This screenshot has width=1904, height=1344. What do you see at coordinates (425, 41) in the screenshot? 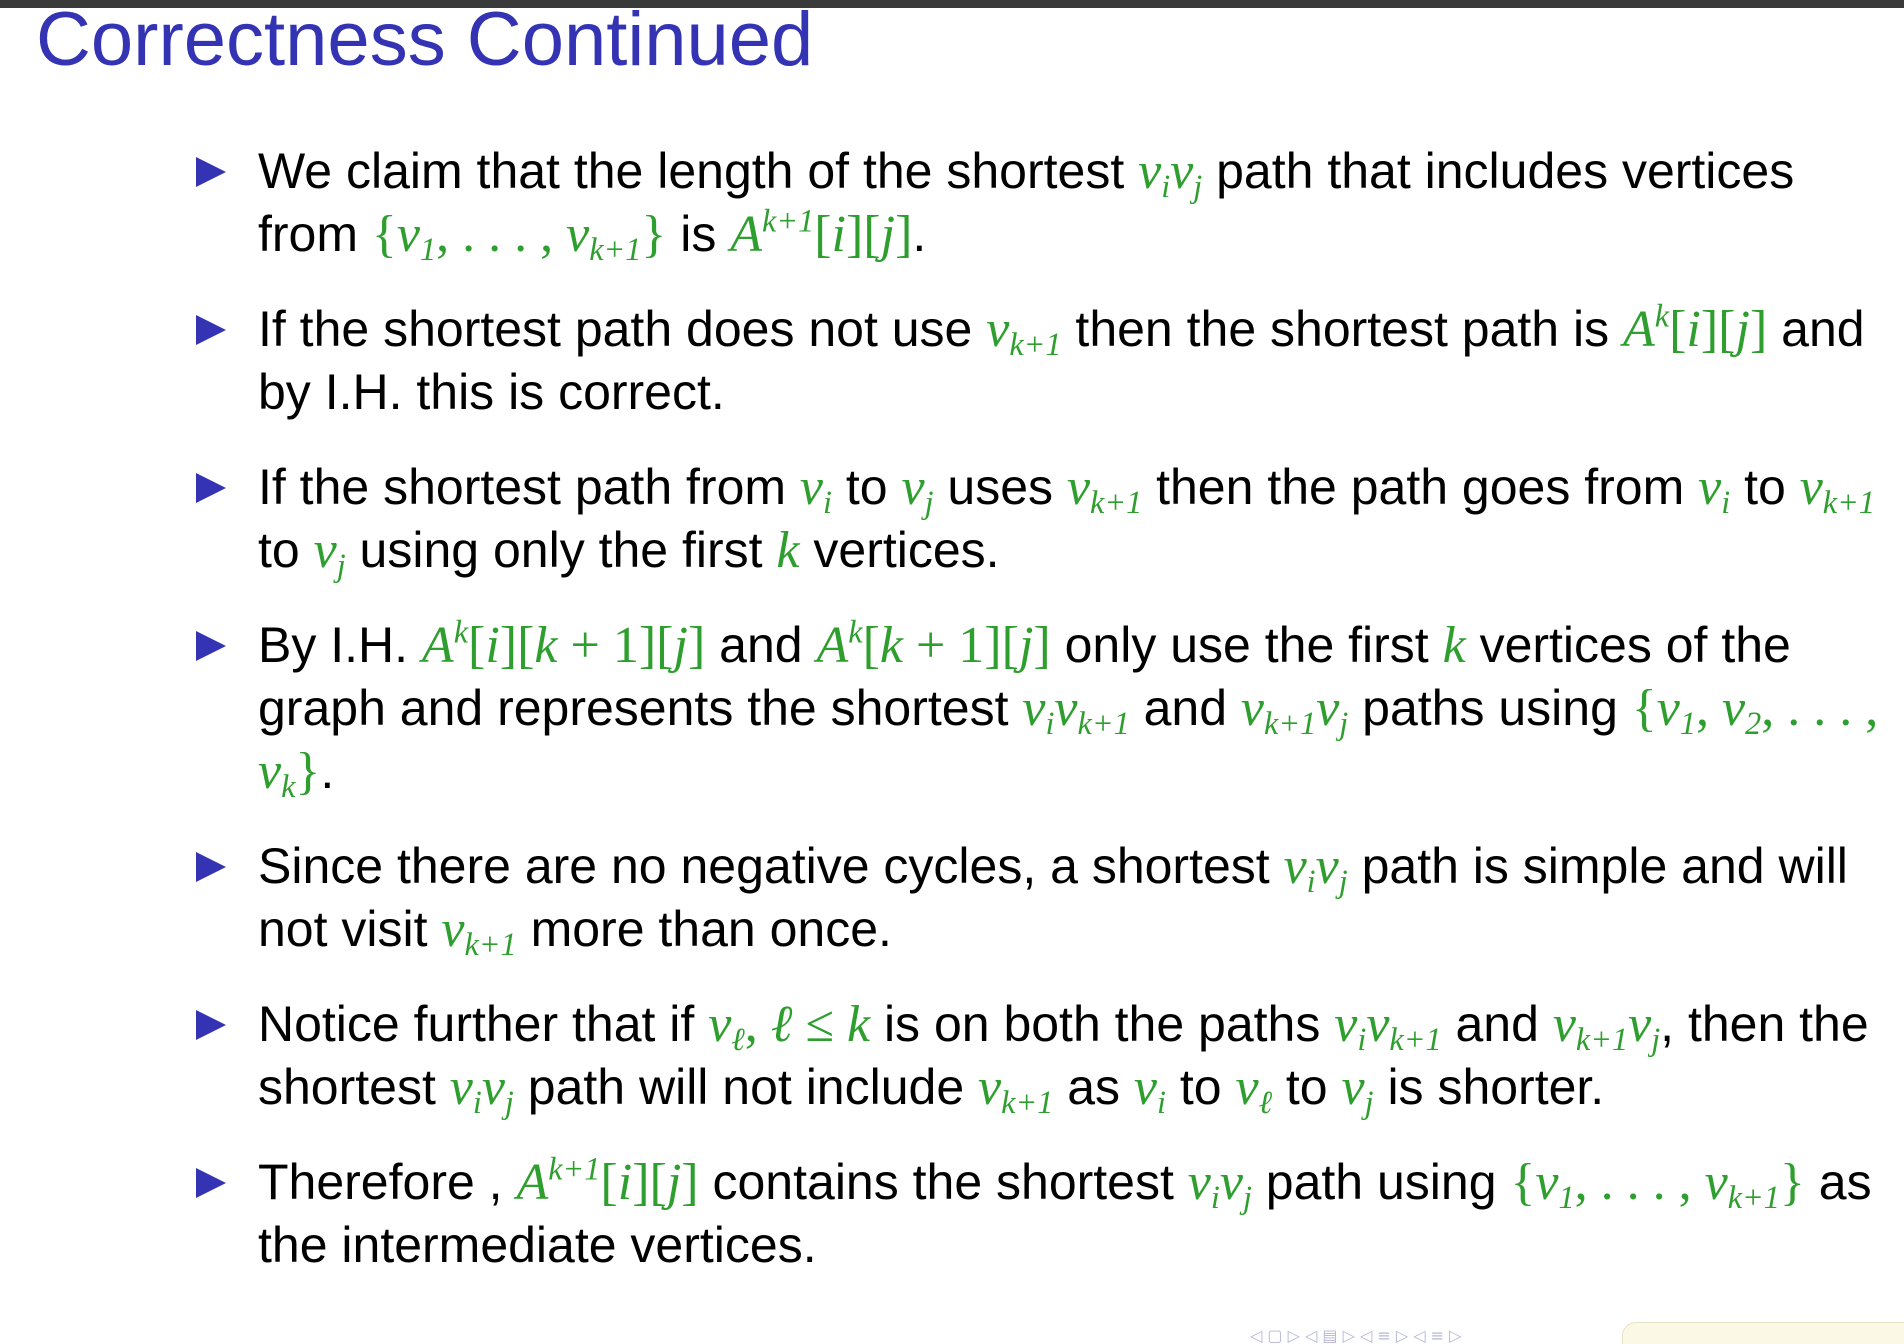
I see `slide-title: Correctness Continued` at bounding box center [425, 41].